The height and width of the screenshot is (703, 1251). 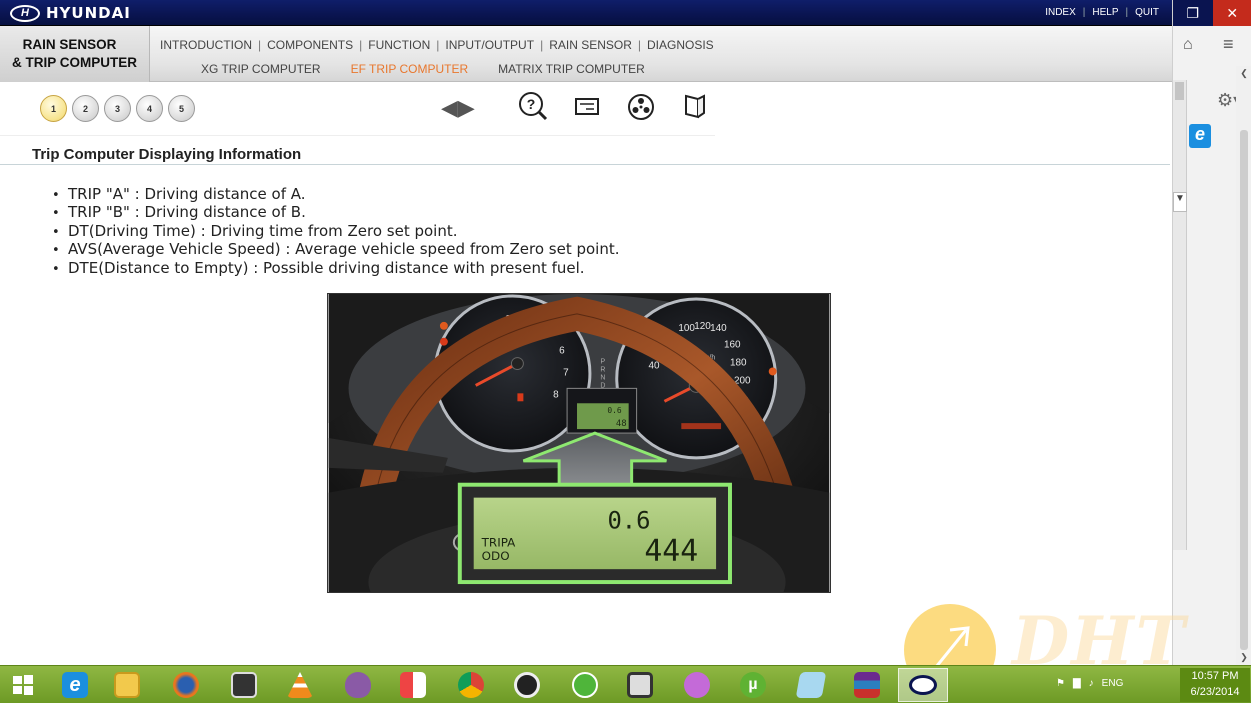 What do you see at coordinates (310, 45) in the screenshot?
I see `nav-components: COMPONENTS` at bounding box center [310, 45].